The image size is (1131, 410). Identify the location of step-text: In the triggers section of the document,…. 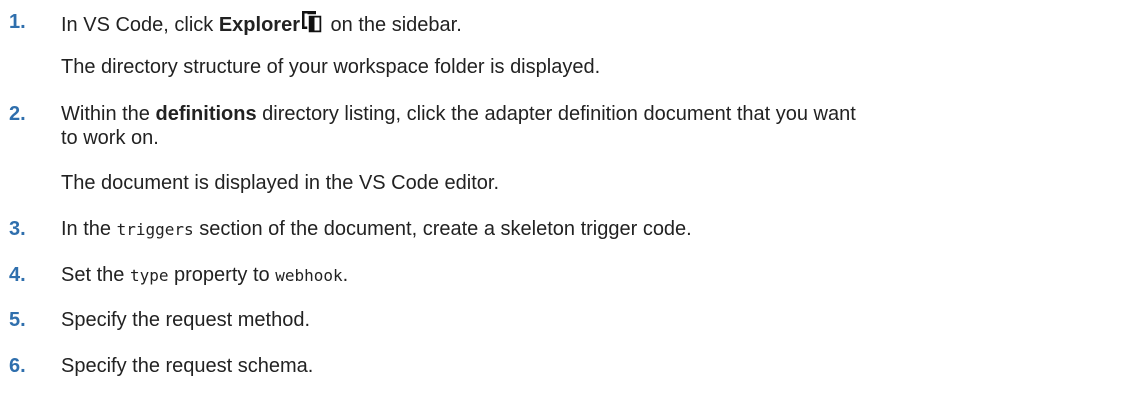
(376, 229).